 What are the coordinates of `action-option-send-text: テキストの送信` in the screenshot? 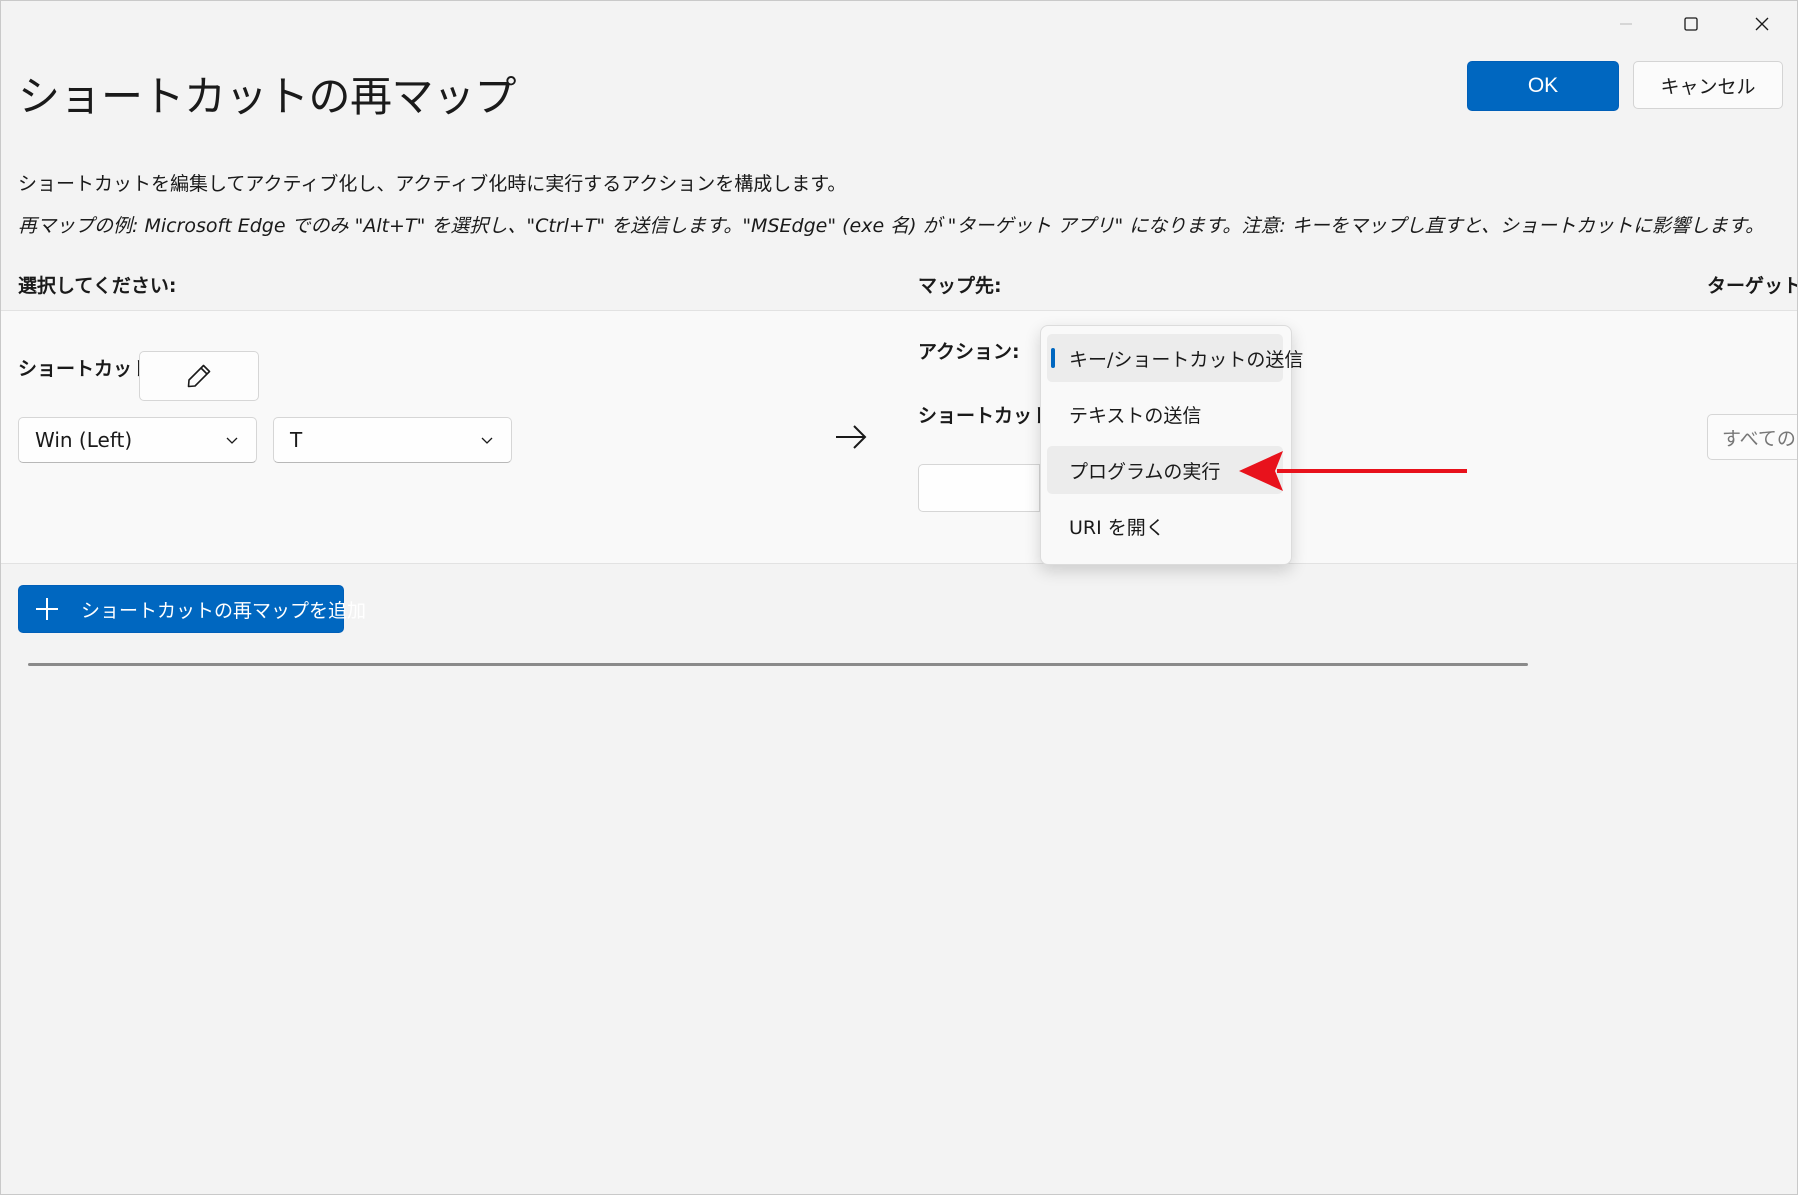 It's located at (1165, 414).